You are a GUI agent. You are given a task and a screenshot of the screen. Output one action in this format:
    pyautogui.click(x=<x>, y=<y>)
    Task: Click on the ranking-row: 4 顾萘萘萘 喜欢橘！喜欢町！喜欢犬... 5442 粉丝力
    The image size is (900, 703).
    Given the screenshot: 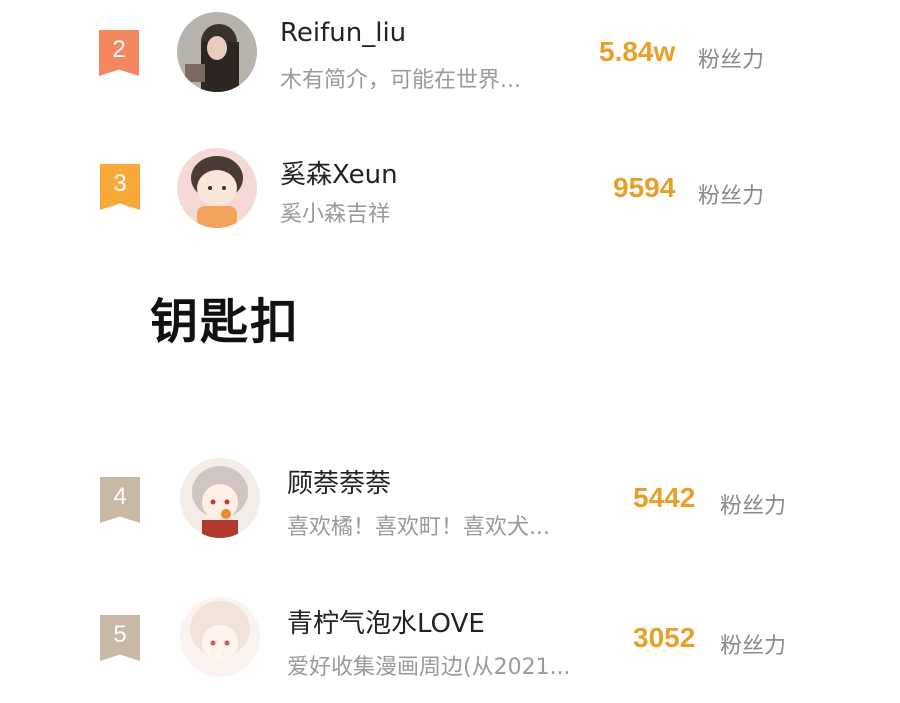 What is the action you would take?
    pyautogui.click(x=450, y=505)
    